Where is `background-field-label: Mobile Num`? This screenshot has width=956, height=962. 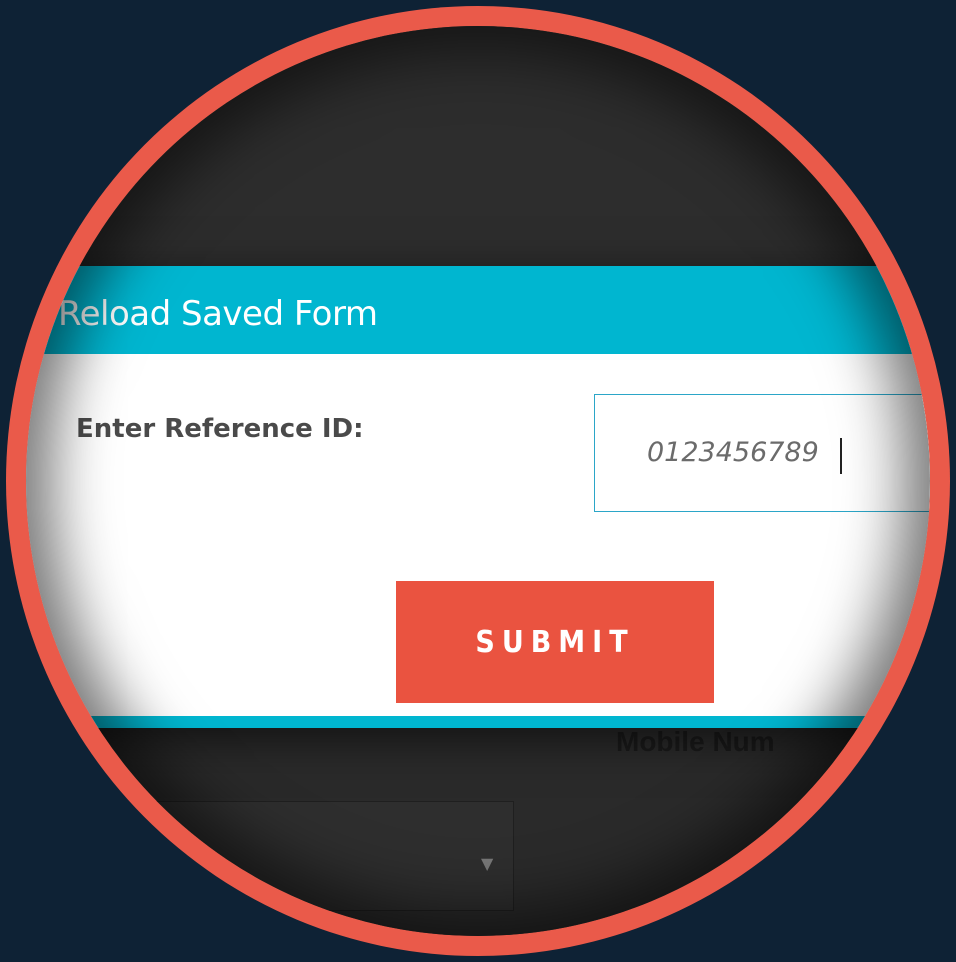 background-field-label: Mobile Num is located at coordinates (695, 741).